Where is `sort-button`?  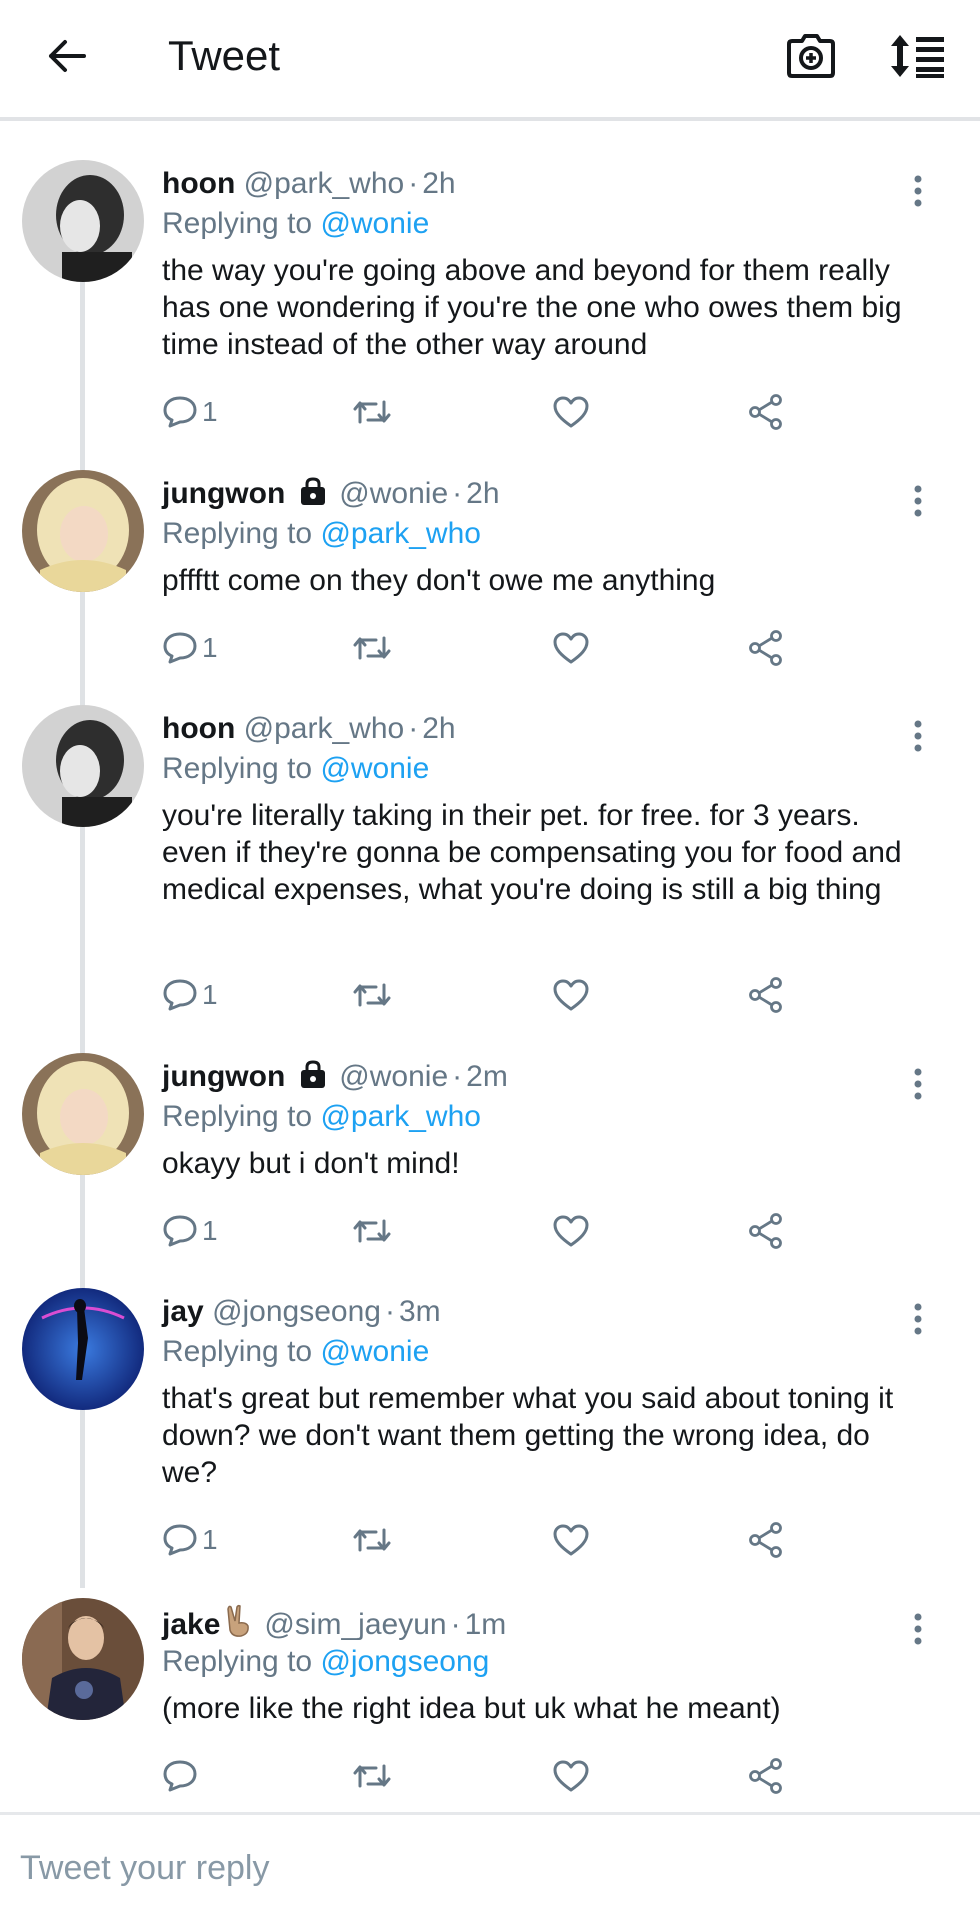
sort-button is located at coordinates (919, 56).